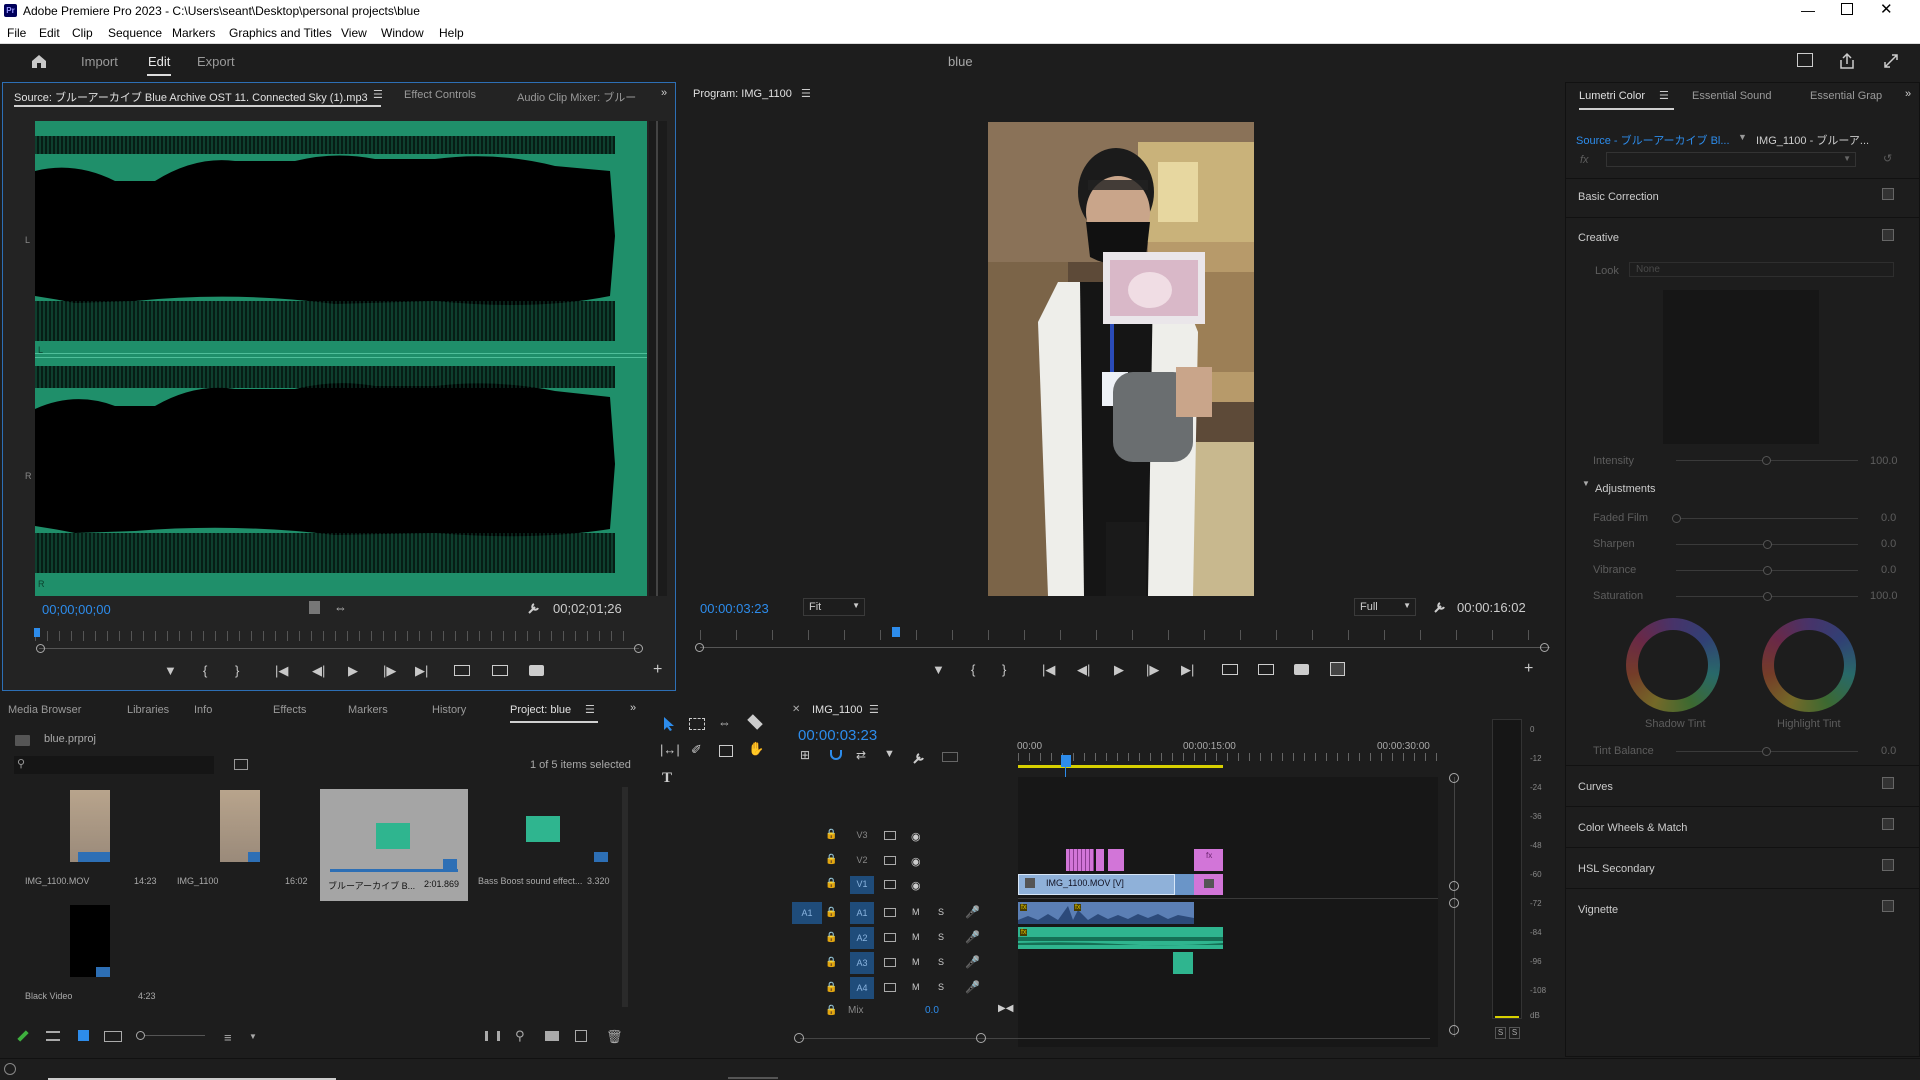 The height and width of the screenshot is (1080, 1920). I want to click on drag-audio-icon: ⇔, so click(340, 607).